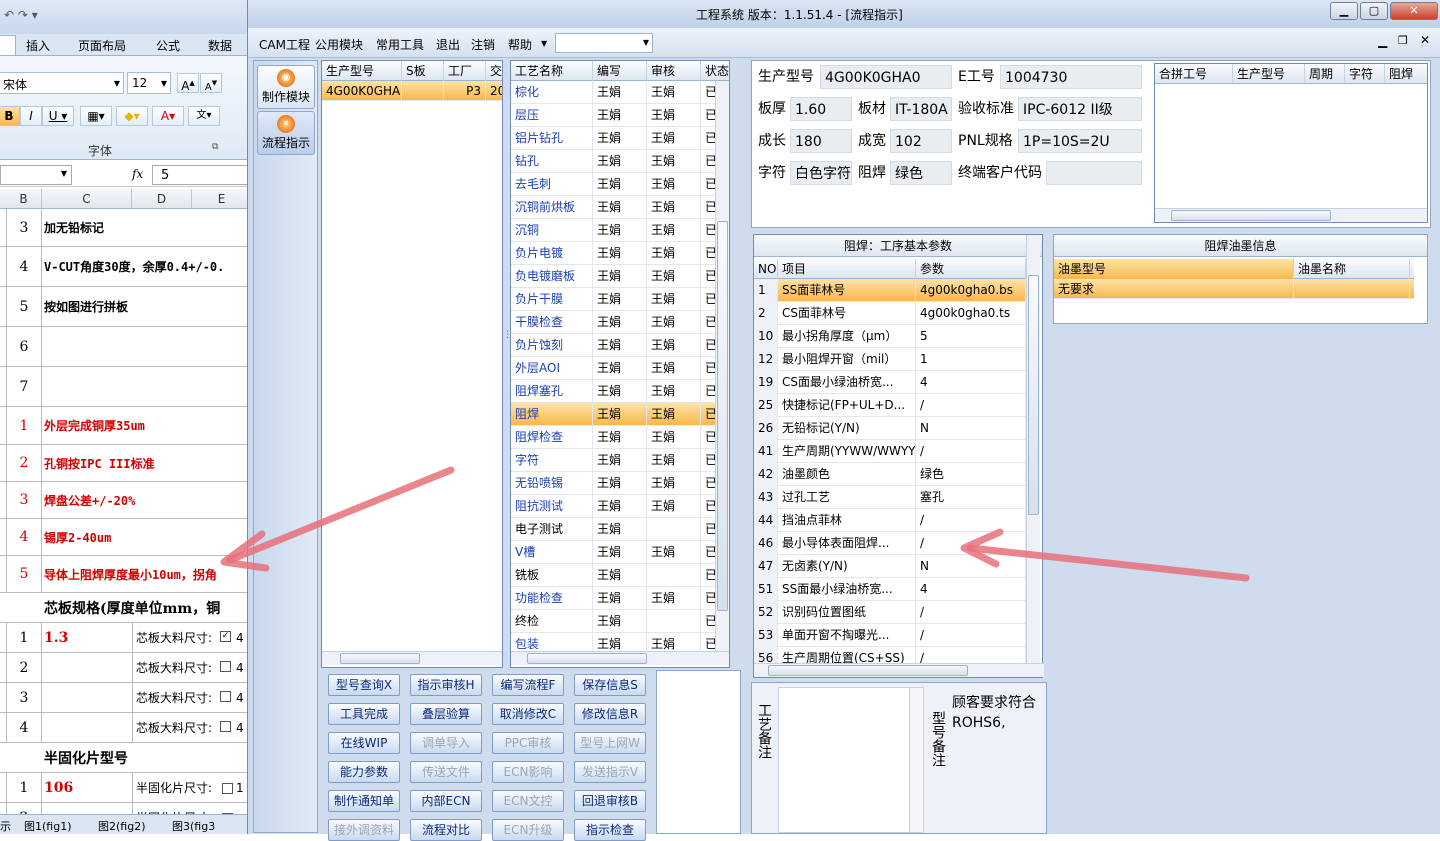  I want to click on column-header: 阻焊, so click(1406, 74).